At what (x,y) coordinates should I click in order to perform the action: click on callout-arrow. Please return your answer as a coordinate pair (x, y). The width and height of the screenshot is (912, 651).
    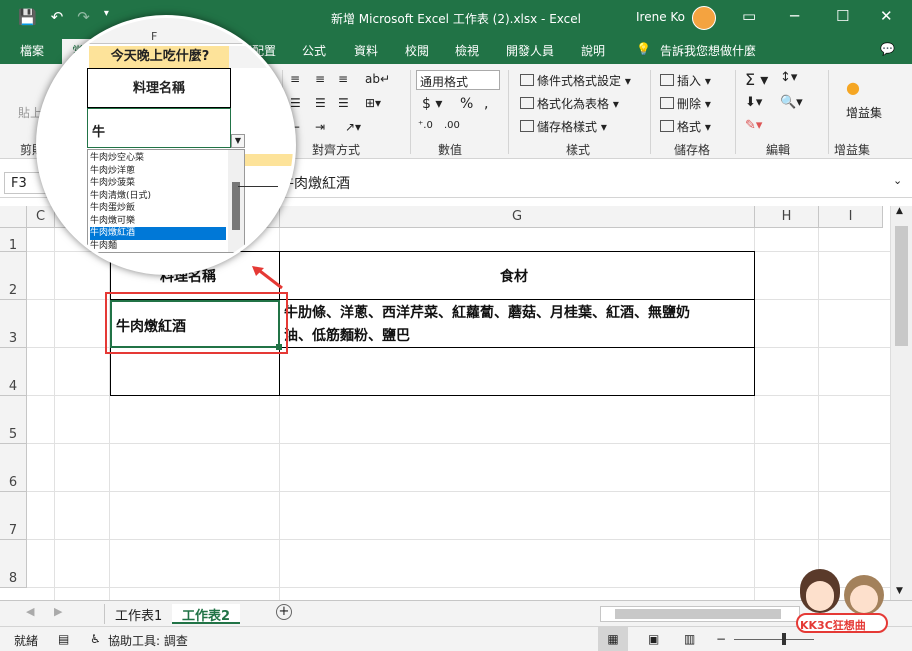
    Looking at the image, I should click on (267, 278).